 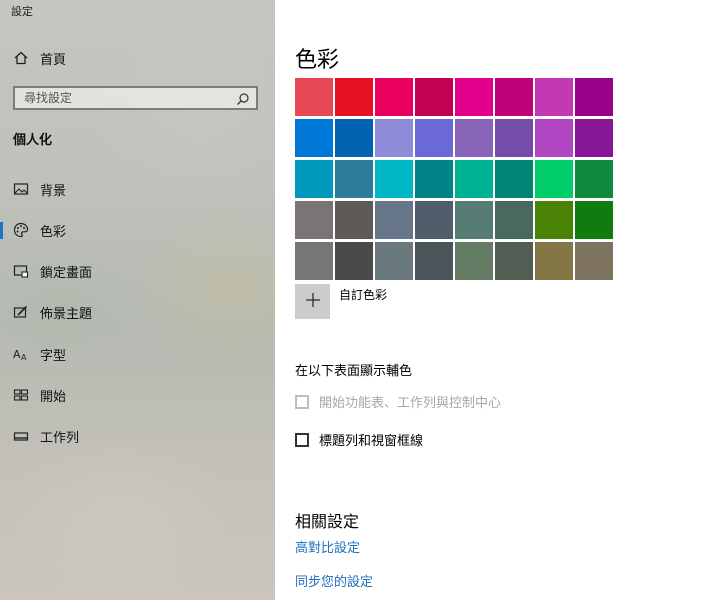 I want to click on custom-color-button, so click(x=312, y=301).